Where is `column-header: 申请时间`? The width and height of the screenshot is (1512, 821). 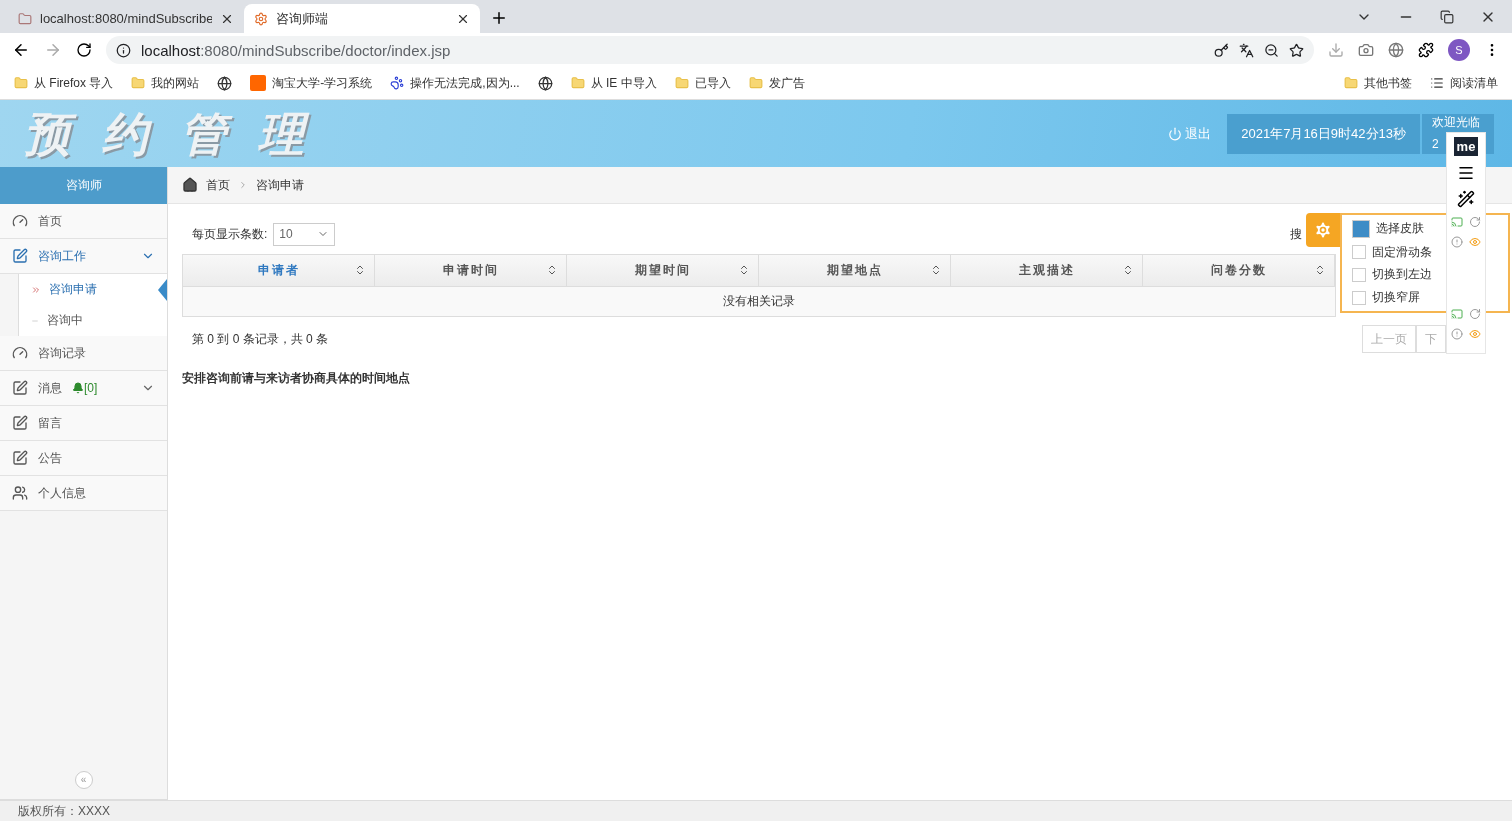 column-header: 申请时间 is located at coordinates (471, 270).